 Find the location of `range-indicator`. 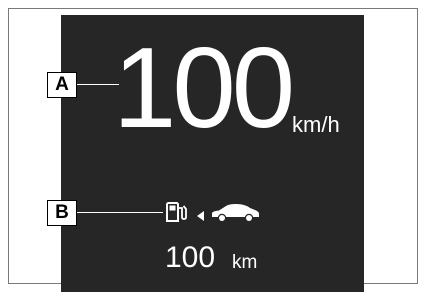

range-indicator is located at coordinates (220, 213).